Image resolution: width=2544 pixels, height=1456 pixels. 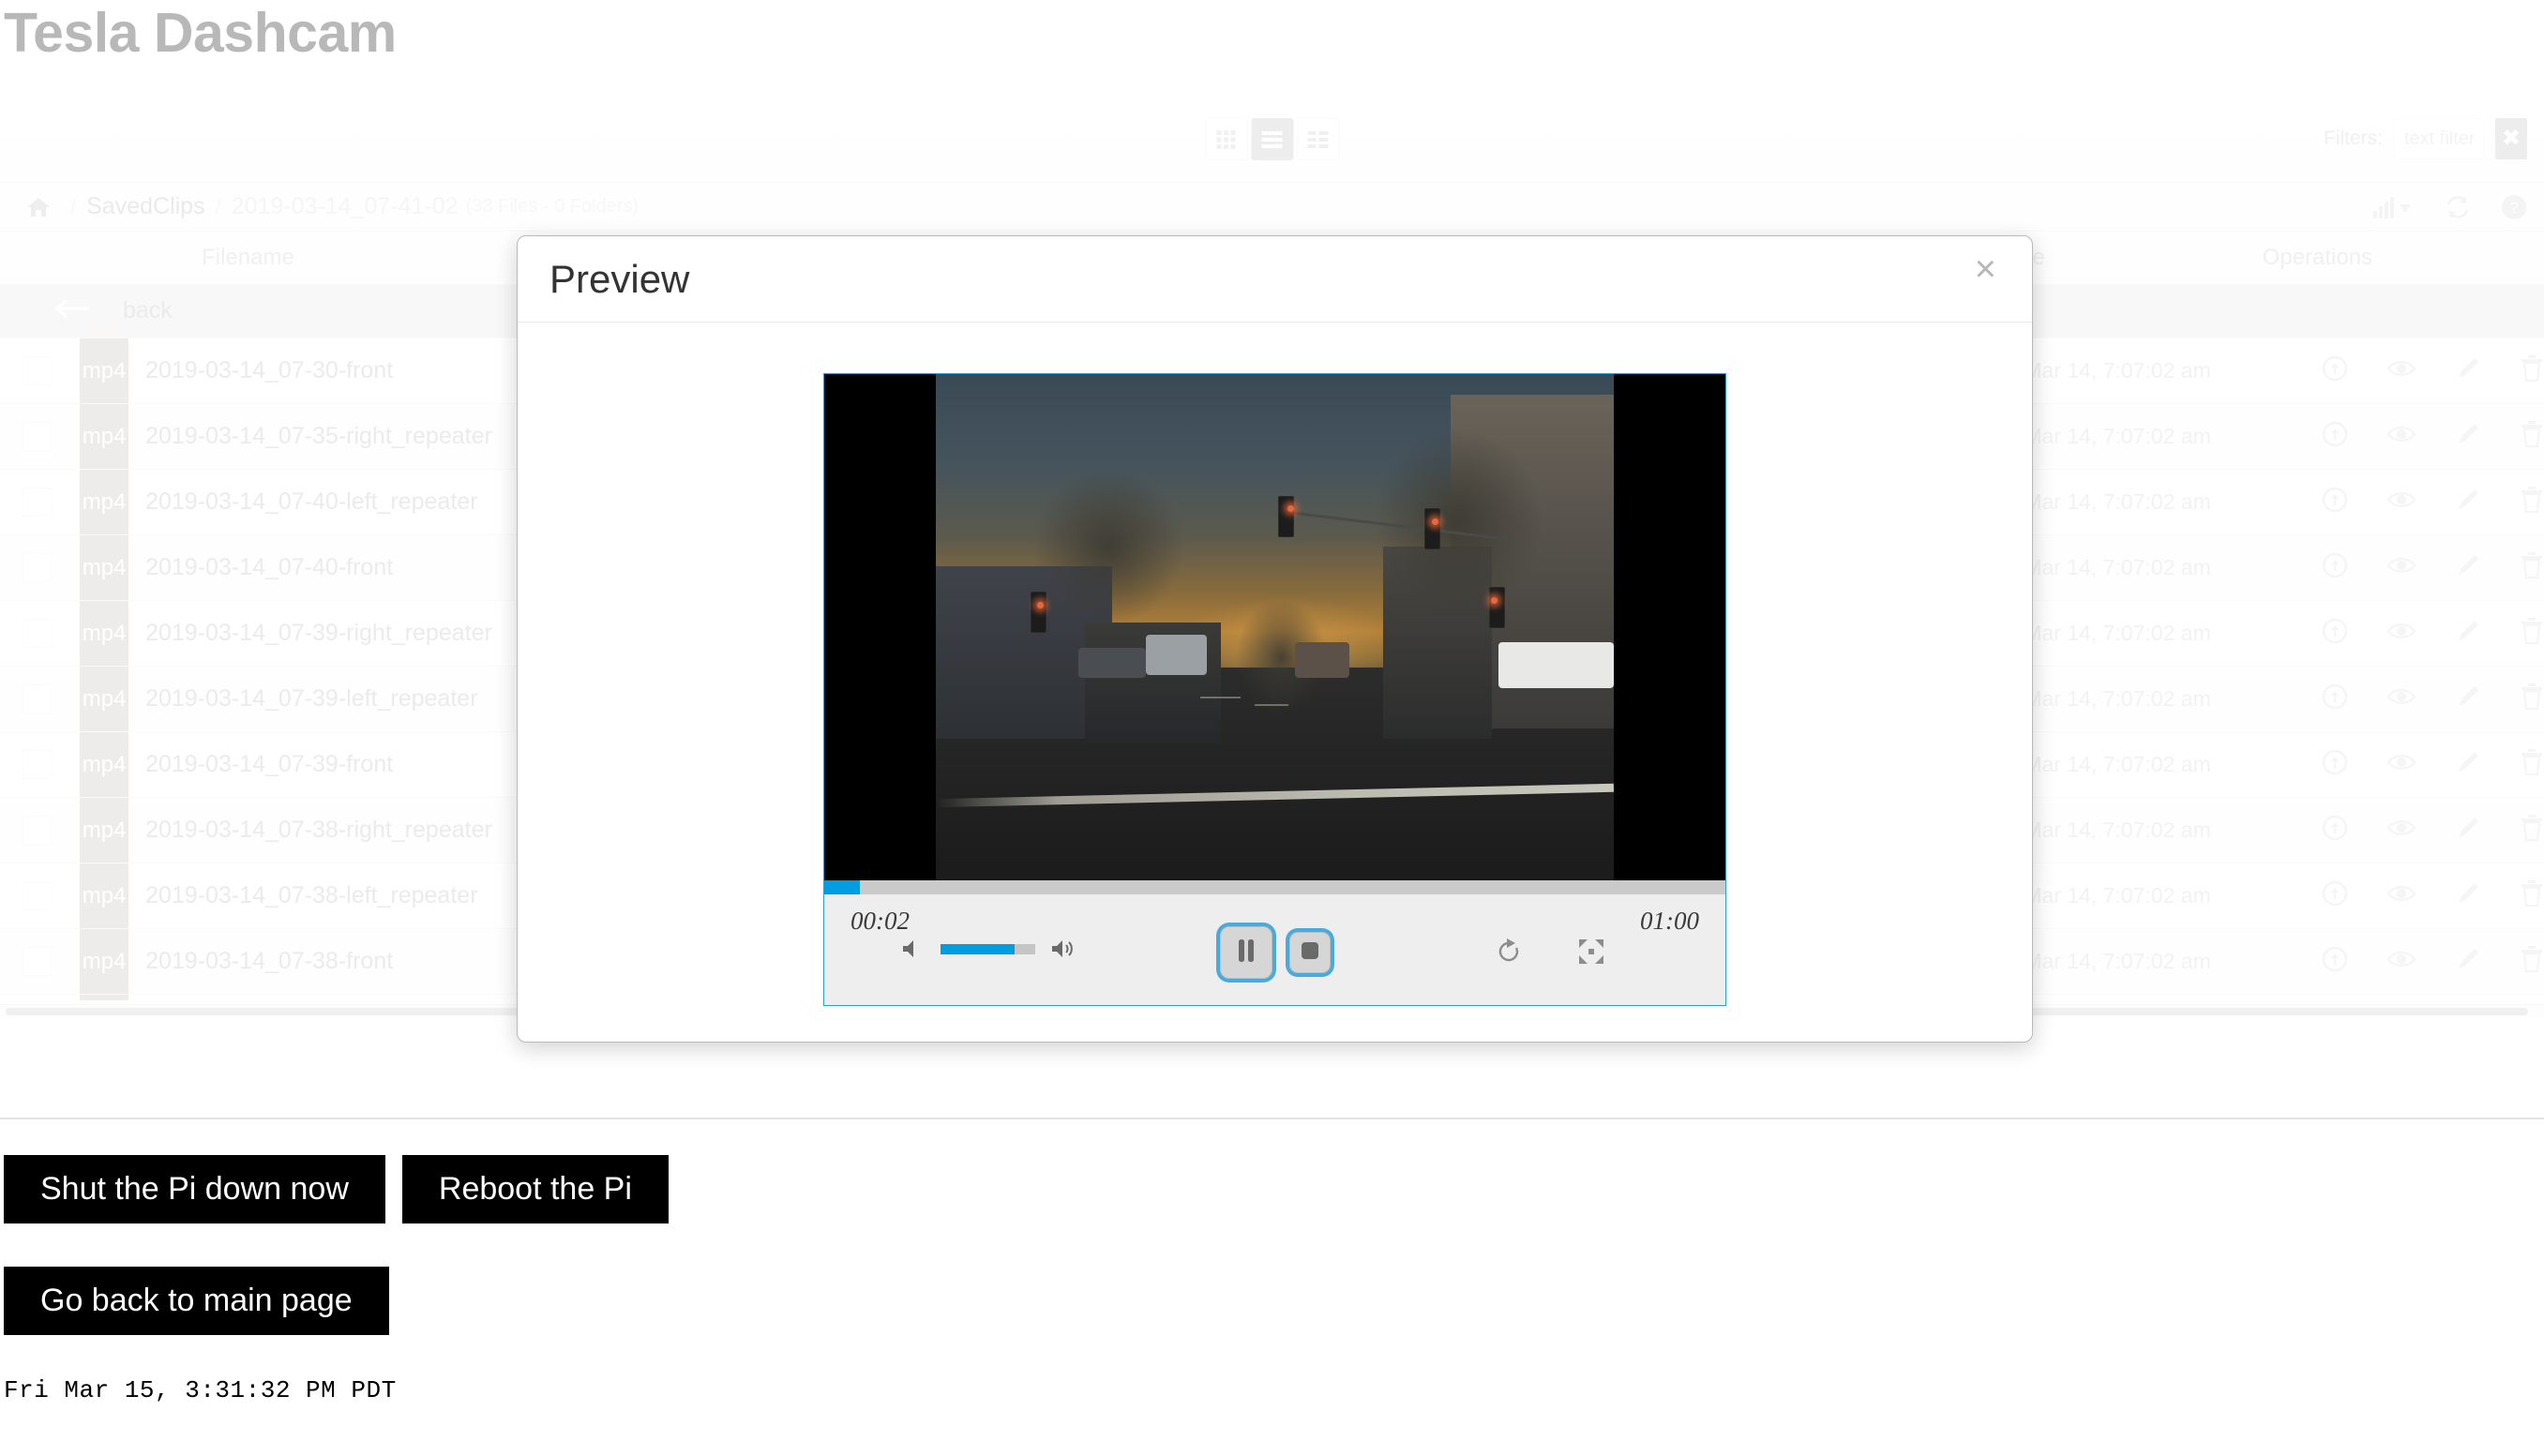 I want to click on filter-input, so click(x=2439, y=138).